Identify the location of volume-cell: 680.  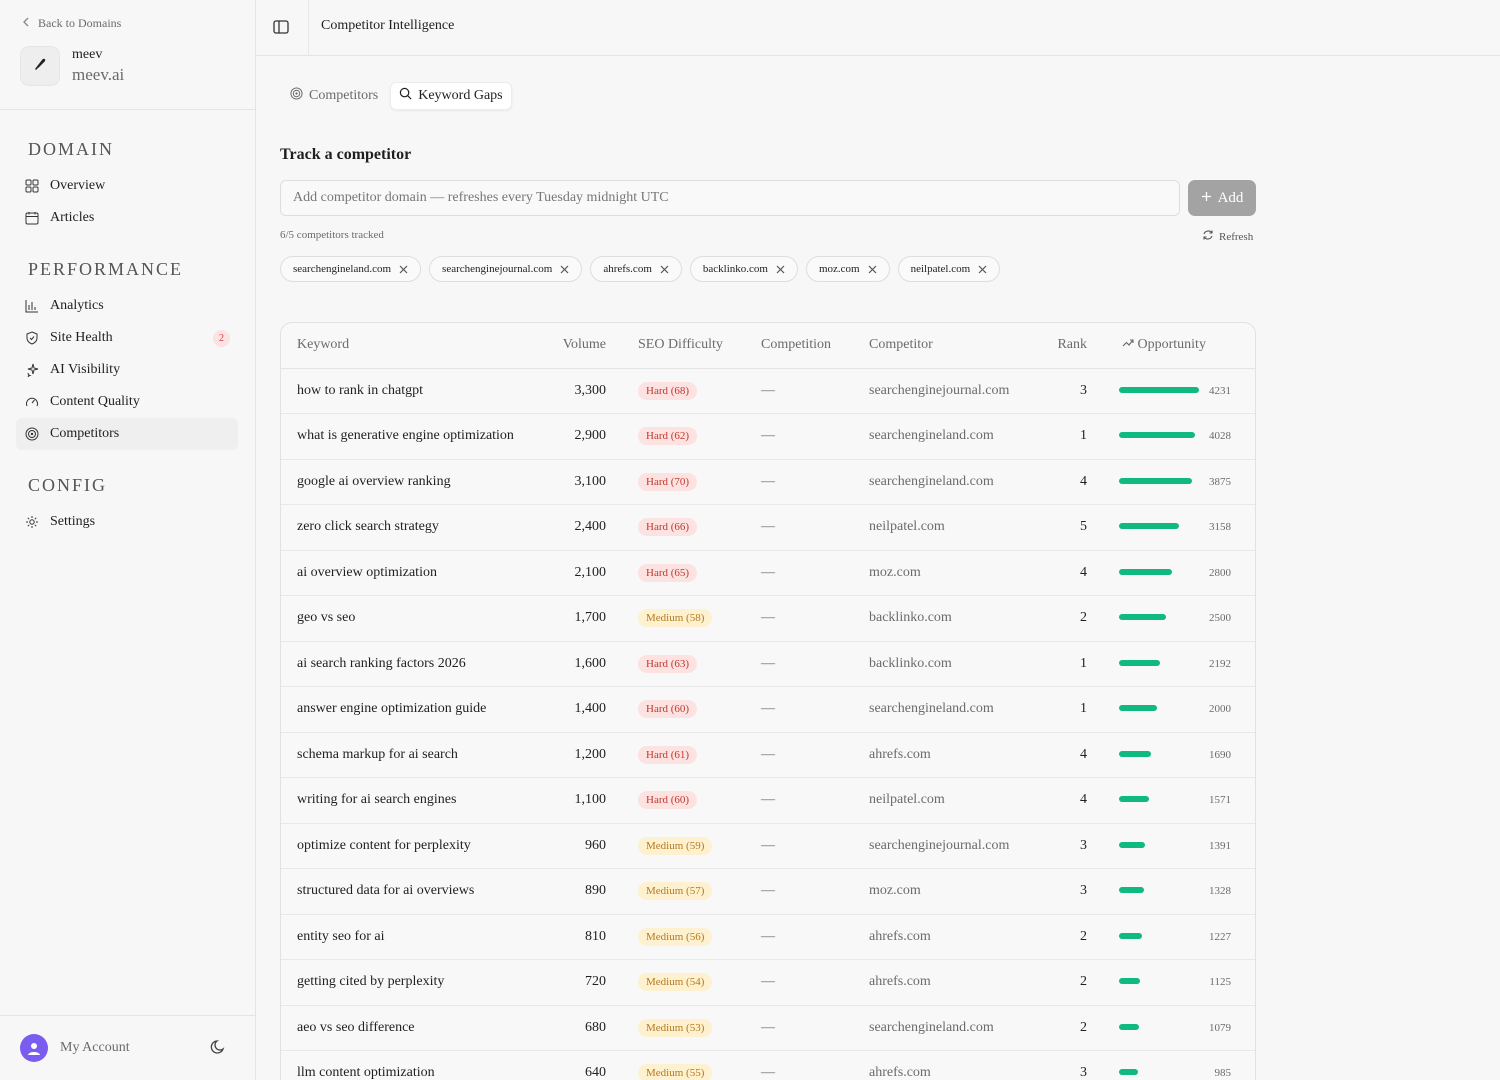
(578, 1028).